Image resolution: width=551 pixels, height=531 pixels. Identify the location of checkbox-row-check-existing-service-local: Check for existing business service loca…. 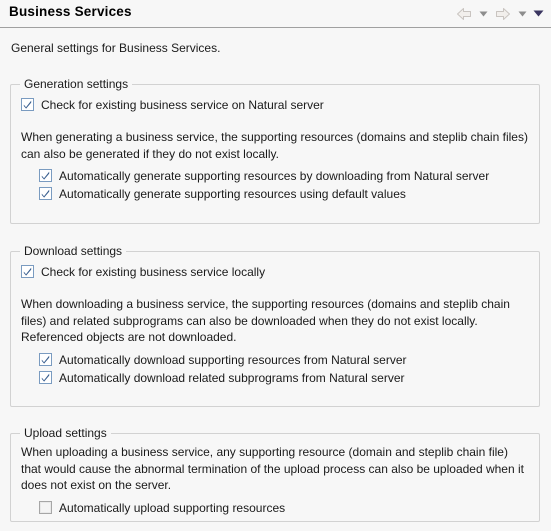
(275, 272).